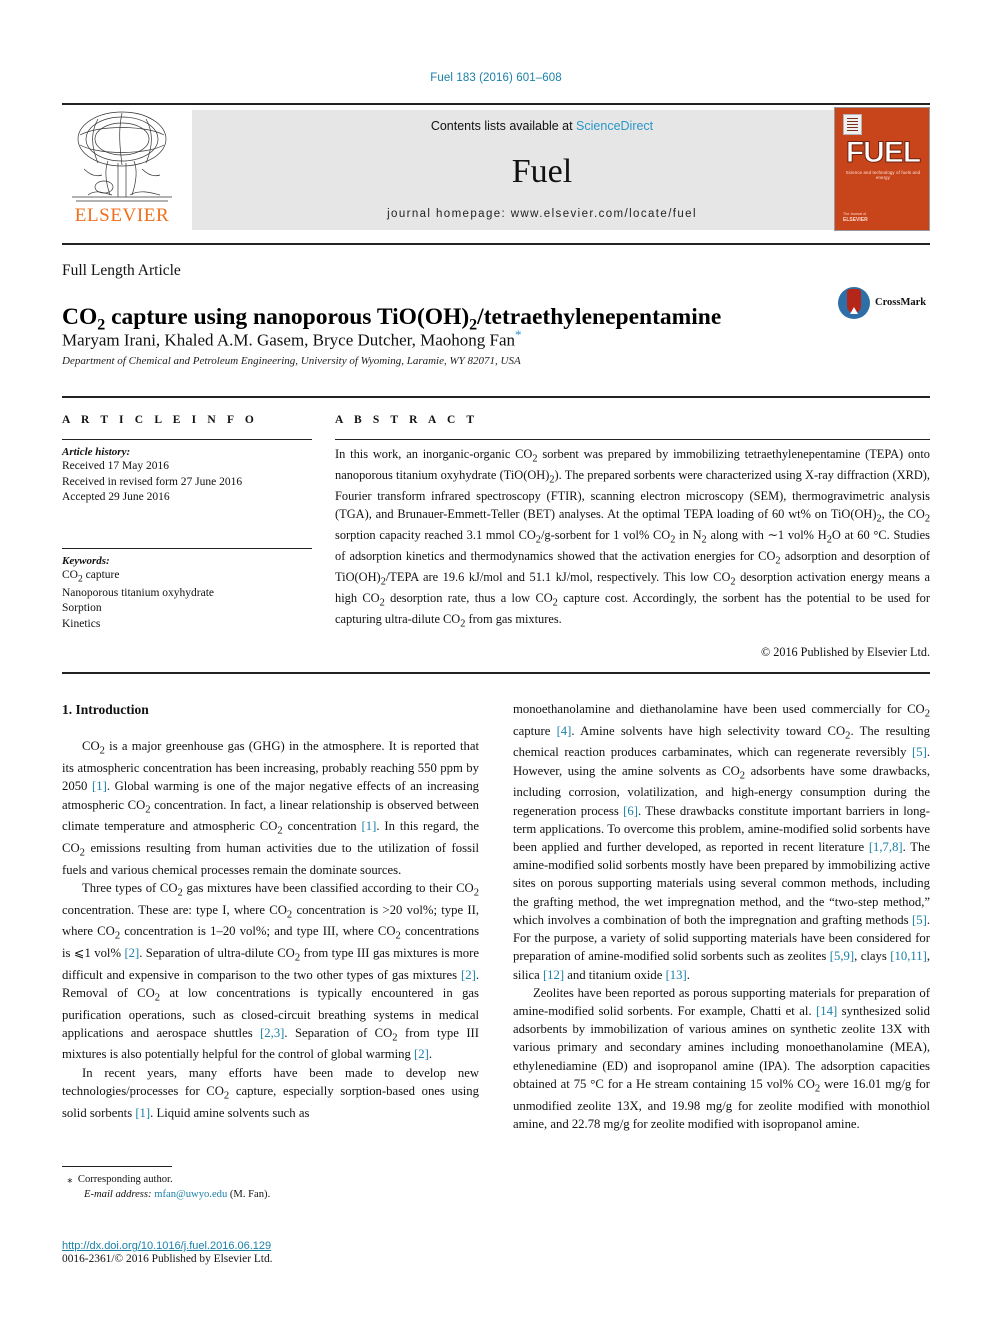  Describe the element at coordinates (854, 214) in the screenshot. I see `cover-footer-small: The Journal of` at that location.